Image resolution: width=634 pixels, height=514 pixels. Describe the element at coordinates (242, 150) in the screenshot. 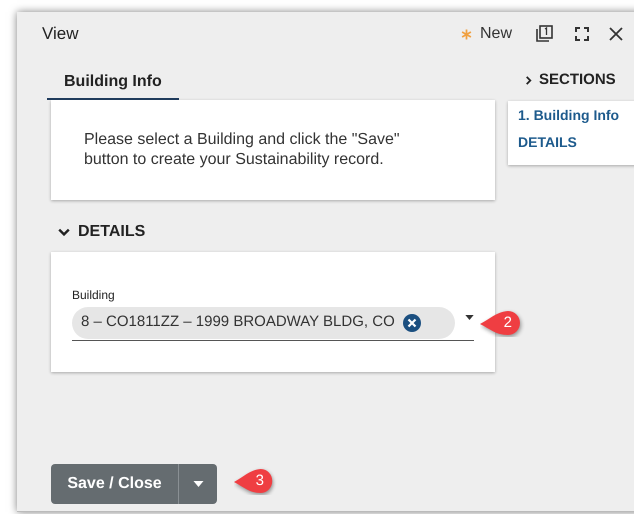

I see `instruction-text: Please select a Building and click the "Save" button to create your Sustainability record.` at that location.